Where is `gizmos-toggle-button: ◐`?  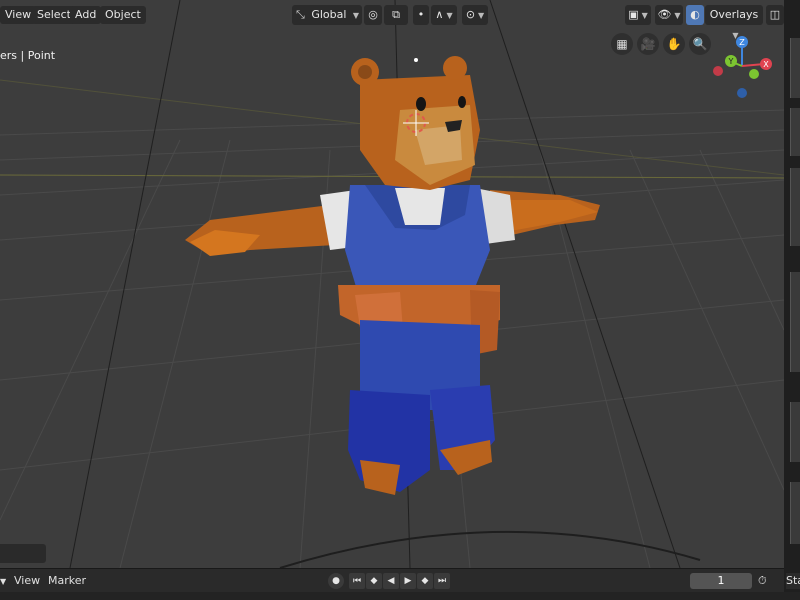
gizmos-toggle-button: ◐ is located at coordinates (695, 15).